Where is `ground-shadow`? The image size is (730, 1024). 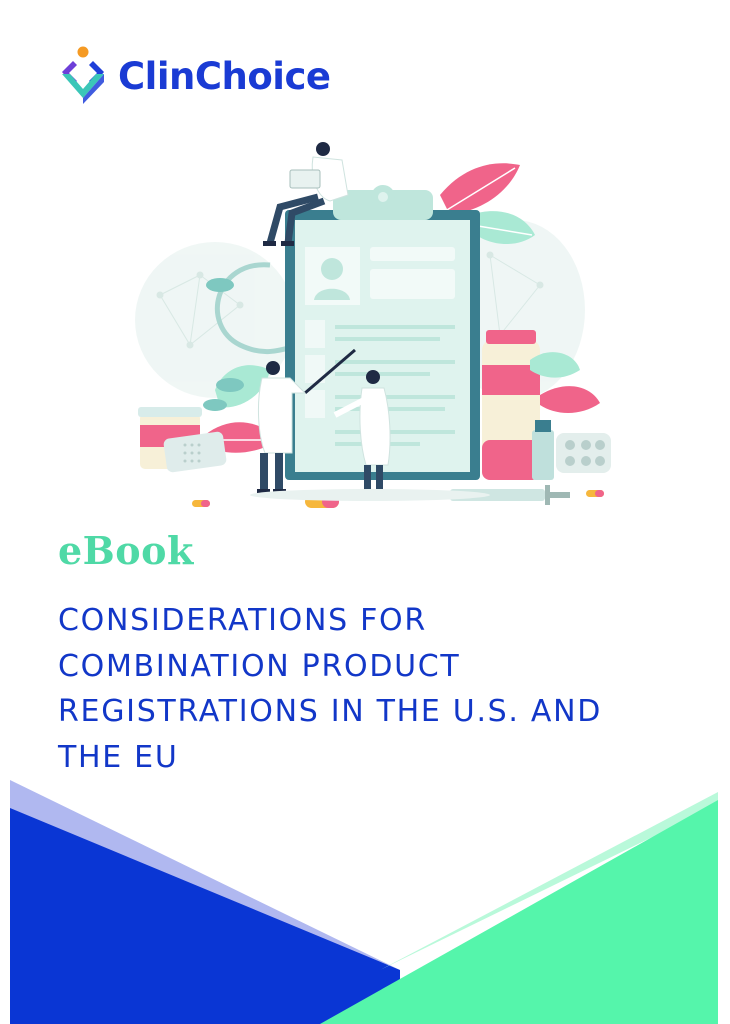 ground-shadow is located at coordinates (370, 495).